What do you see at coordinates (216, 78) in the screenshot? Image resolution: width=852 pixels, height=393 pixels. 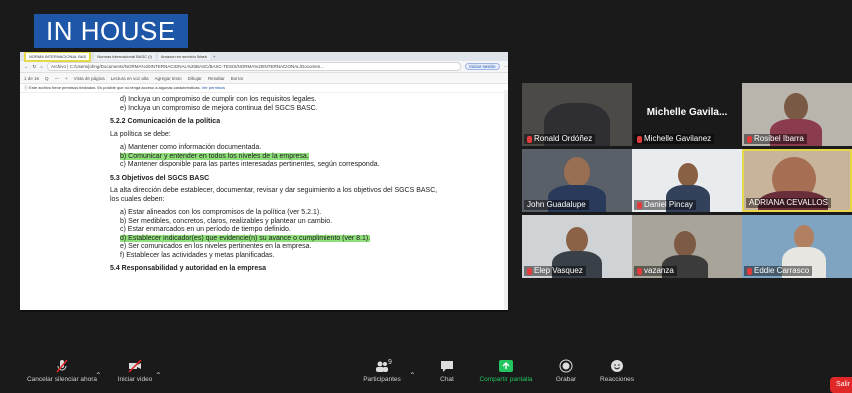 I see `highlight-button: Resaltar` at bounding box center [216, 78].